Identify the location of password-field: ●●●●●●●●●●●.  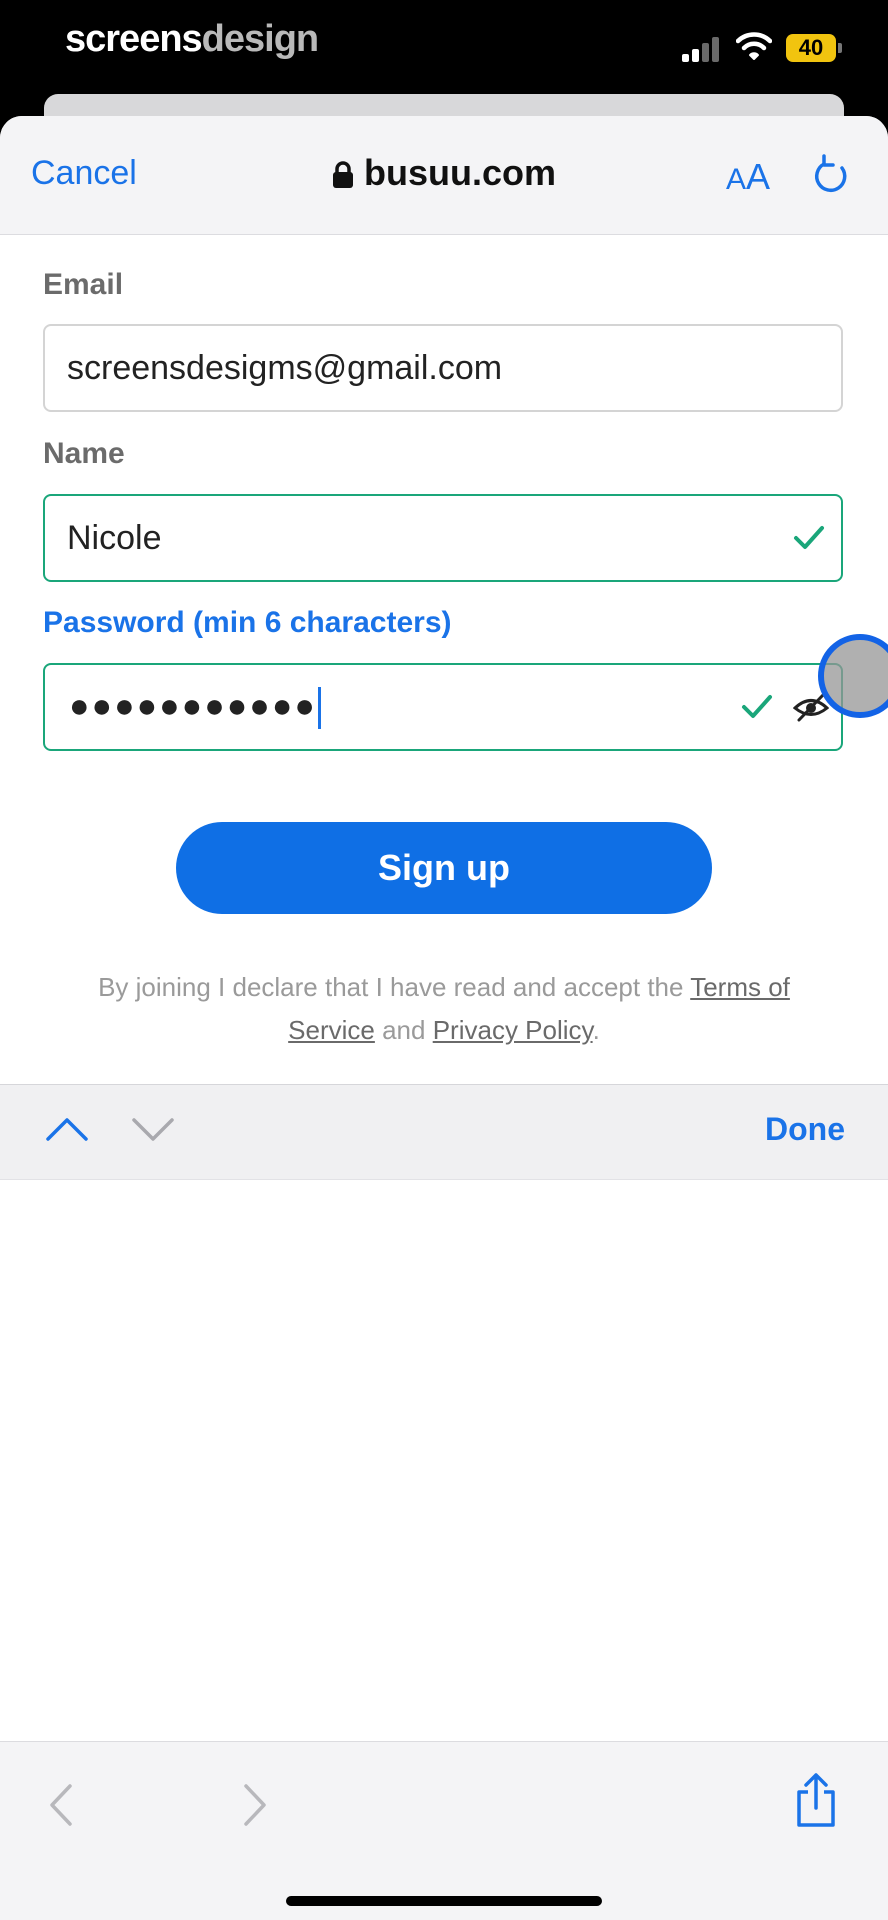
(195, 708).